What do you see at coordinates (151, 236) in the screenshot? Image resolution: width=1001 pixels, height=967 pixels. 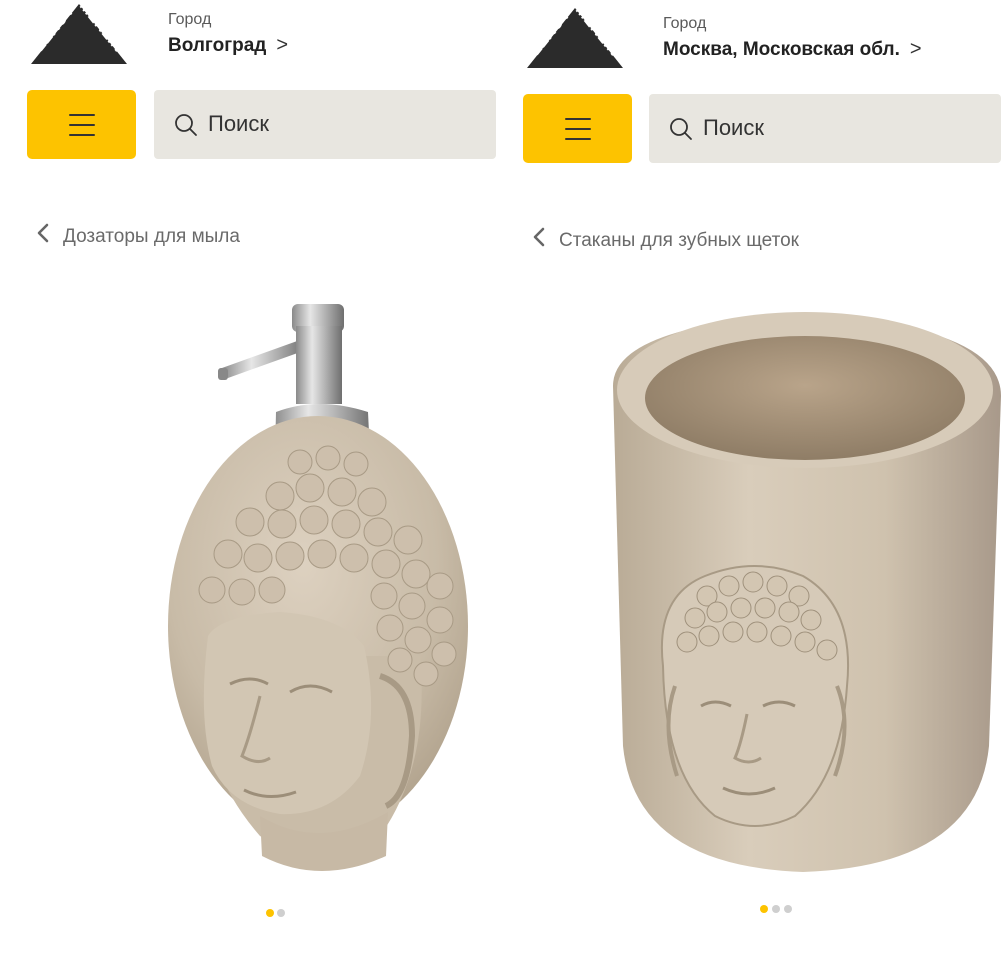 I see `breadcrumb-label: Дозаторы для мыла` at bounding box center [151, 236].